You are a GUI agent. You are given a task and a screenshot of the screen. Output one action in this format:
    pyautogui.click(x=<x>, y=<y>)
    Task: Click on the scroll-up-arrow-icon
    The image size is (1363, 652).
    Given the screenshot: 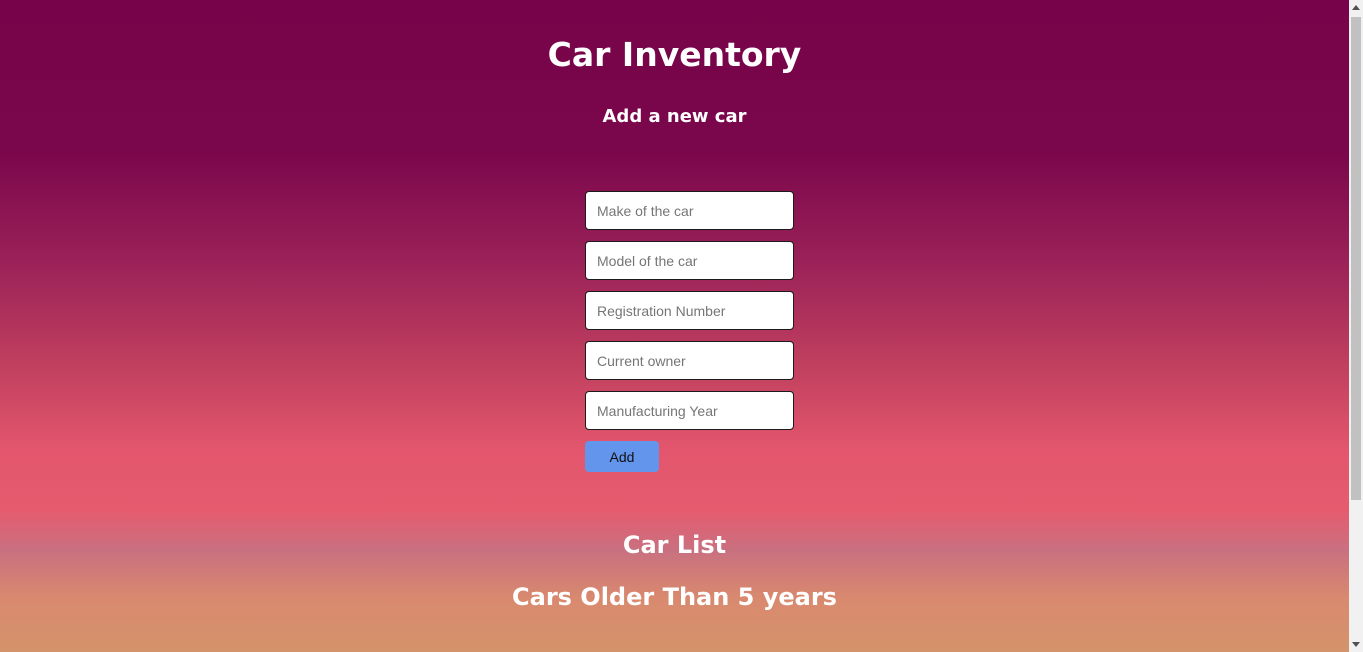 What is the action you would take?
    pyautogui.click(x=1356, y=7)
    